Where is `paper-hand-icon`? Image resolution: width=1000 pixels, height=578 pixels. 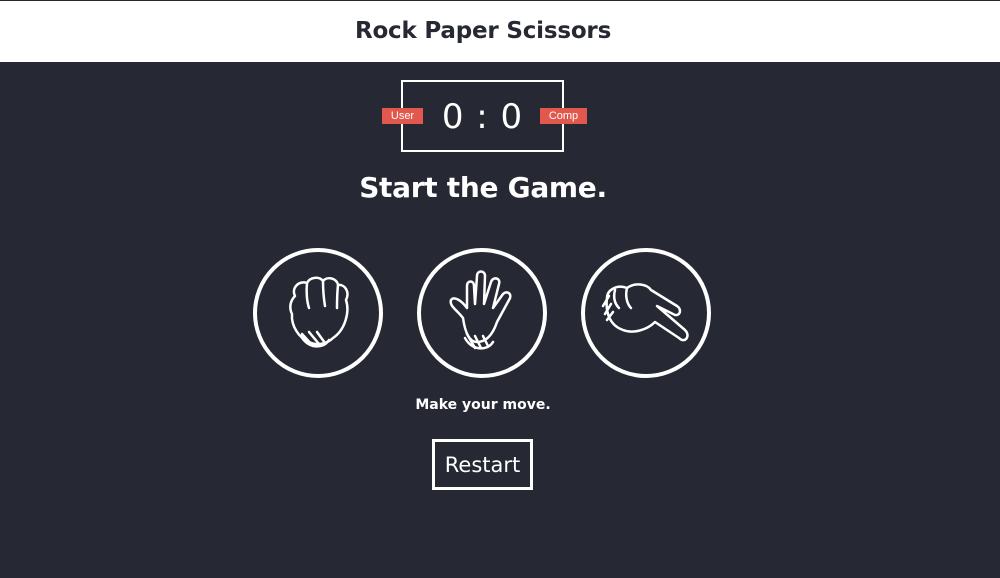
paper-hand-icon is located at coordinates (480, 310).